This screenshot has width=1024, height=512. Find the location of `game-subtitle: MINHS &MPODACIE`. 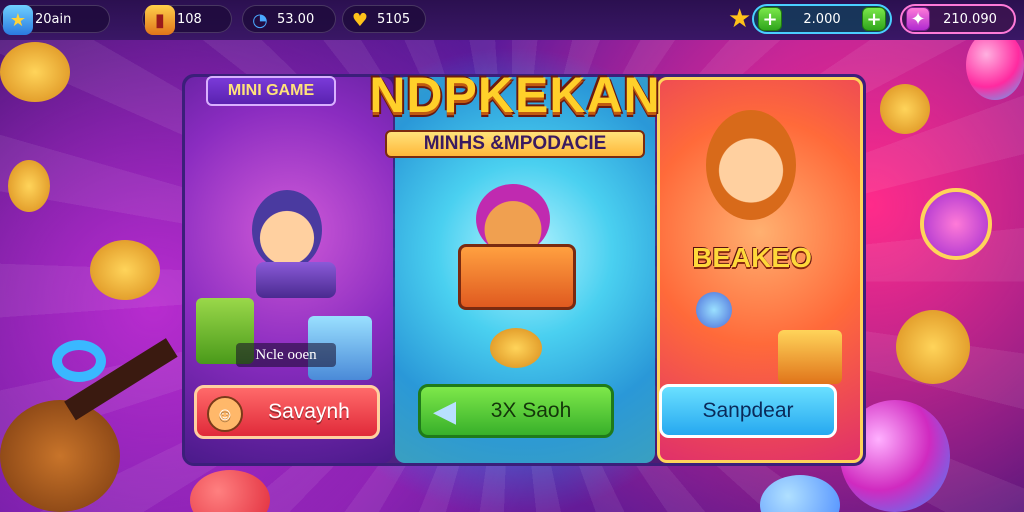

game-subtitle: MINHS &MPODACIE is located at coordinates (515, 144).